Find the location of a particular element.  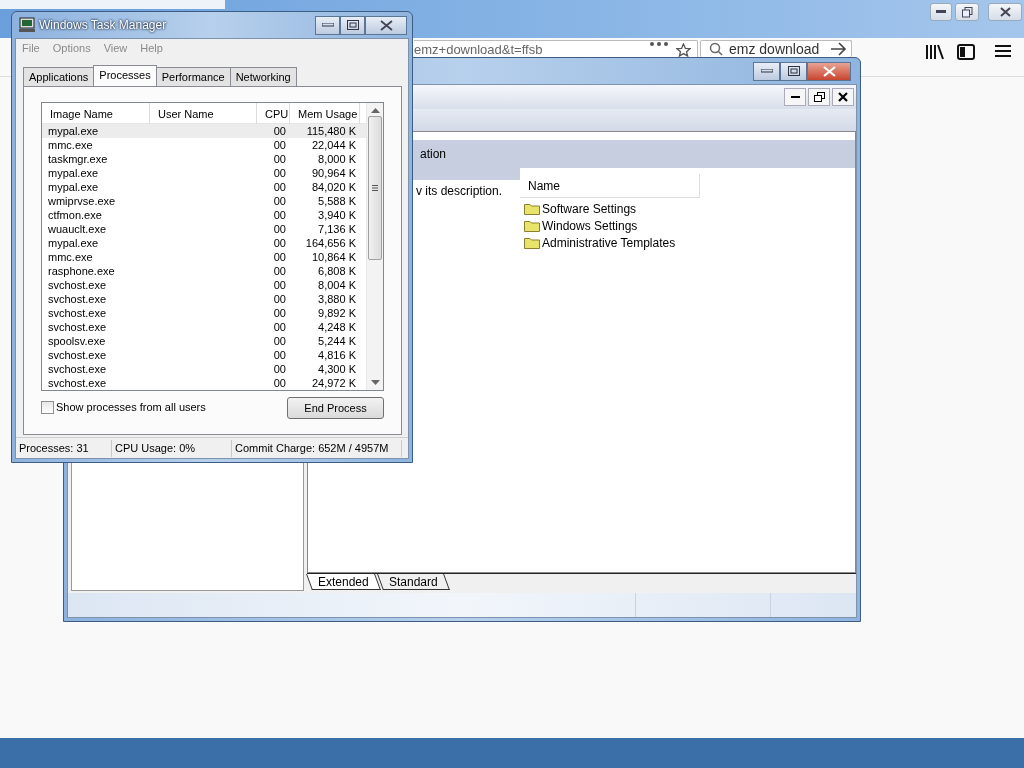

table-row: mypal.exe 00 90,964 K is located at coordinates (204, 173).